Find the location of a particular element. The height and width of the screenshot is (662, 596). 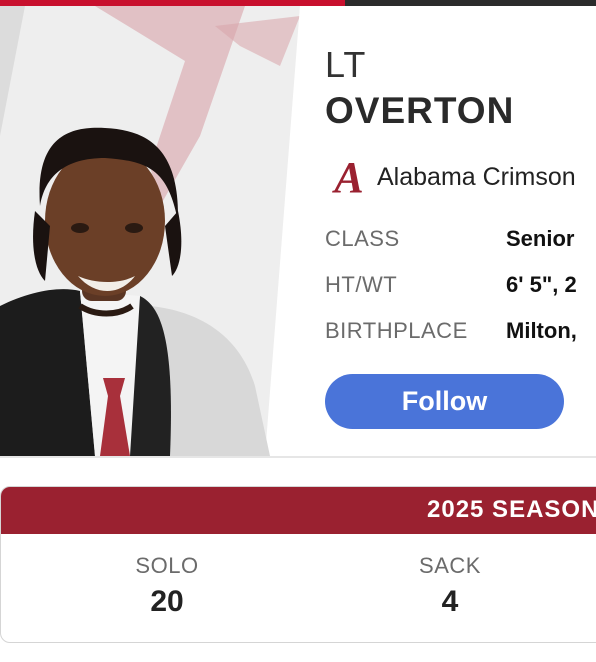

season-title: 2025 SEASON is located at coordinates (511, 509).